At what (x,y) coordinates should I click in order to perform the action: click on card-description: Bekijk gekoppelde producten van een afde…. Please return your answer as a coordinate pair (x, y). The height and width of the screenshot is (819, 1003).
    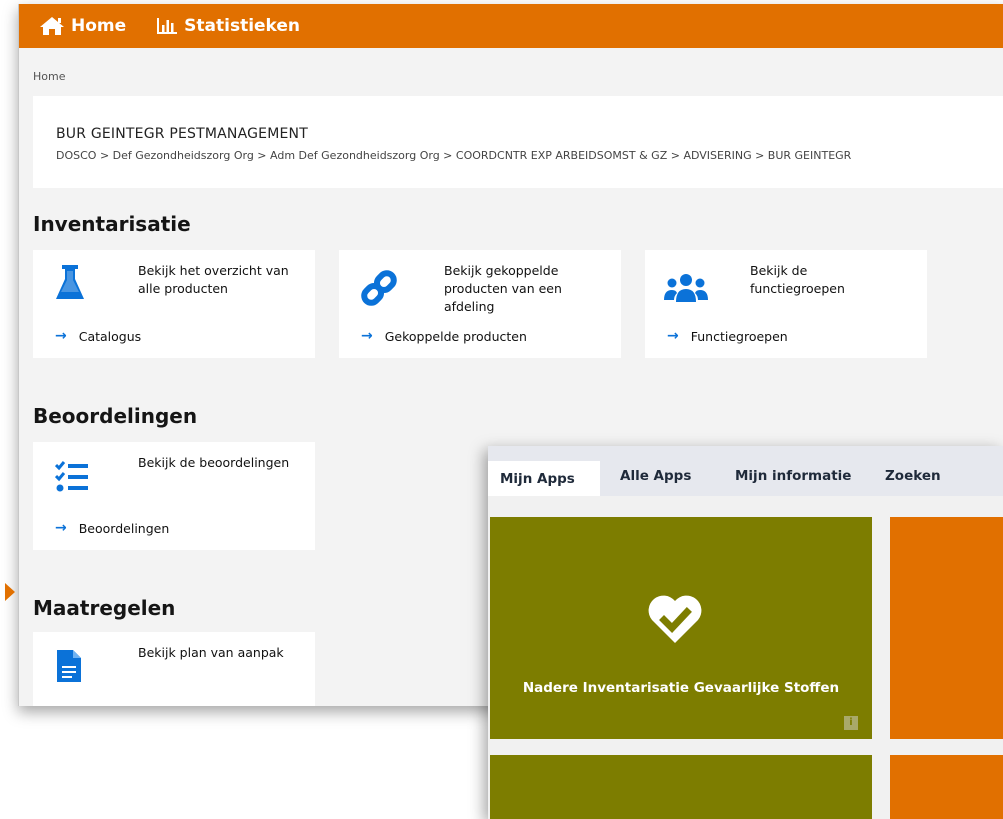
    Looking at the image, I should click on (503, 288).